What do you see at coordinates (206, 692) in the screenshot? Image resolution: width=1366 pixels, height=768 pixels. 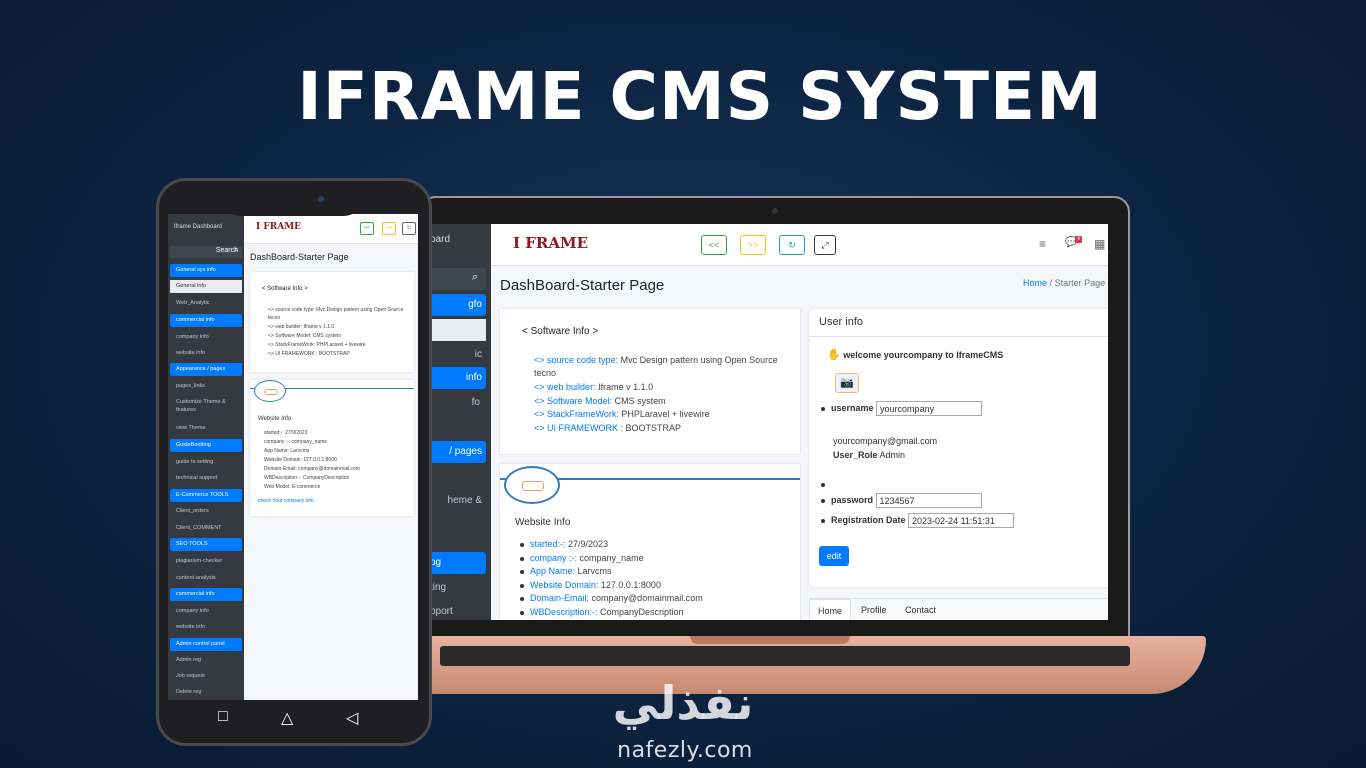 I see `phone-item: Delete reg` at bounding box center [206, 692].